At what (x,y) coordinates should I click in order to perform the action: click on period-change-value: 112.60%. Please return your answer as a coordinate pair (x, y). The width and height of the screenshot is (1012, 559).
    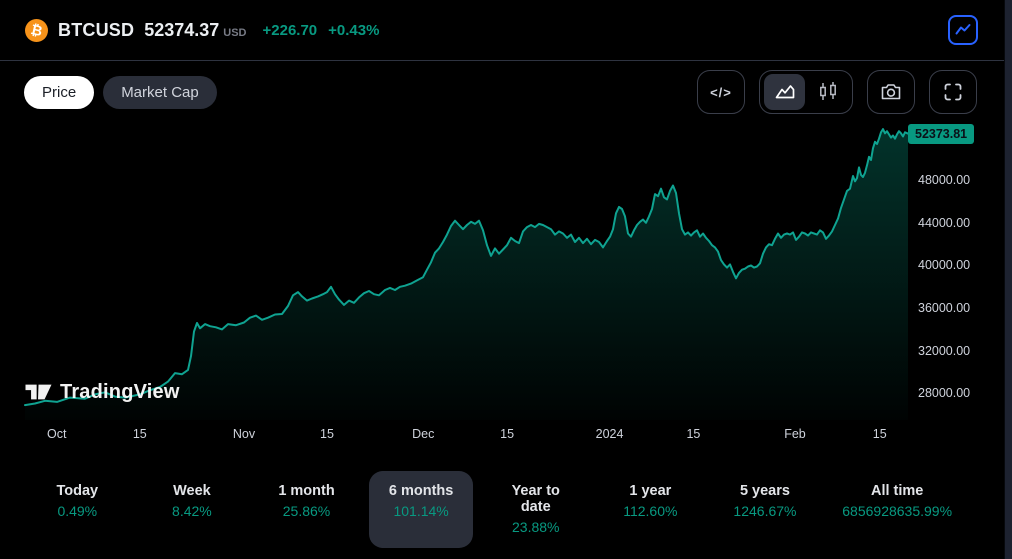
    Looking at the image, I should click on (650, 511).